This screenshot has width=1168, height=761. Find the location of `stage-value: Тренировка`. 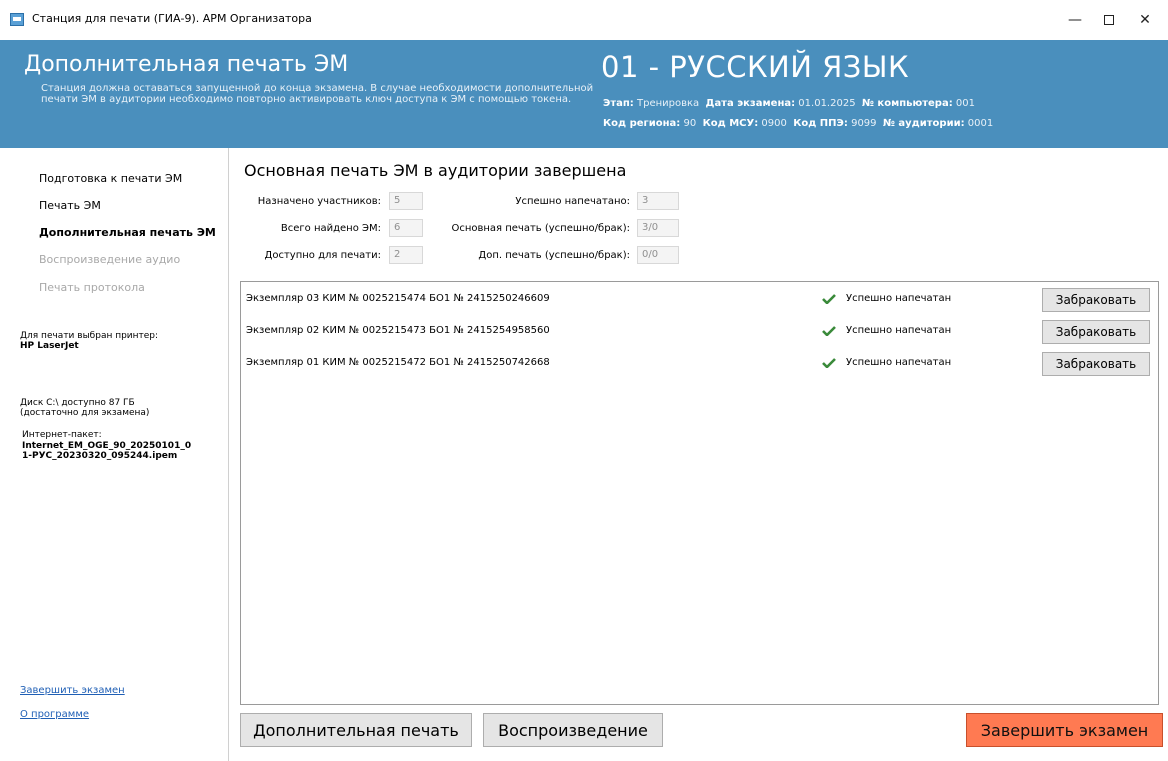

stage-value: Тренировка is located at coordinates (668, 103).